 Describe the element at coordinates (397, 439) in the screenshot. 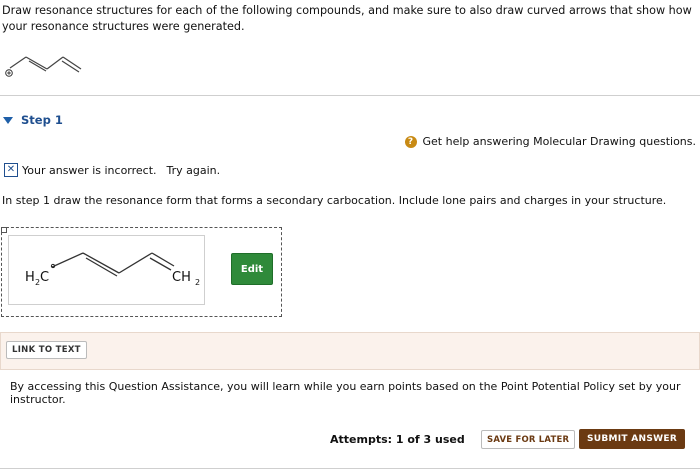

I see `attempts-counter: Attempts: 1 of 3 used` at that location.